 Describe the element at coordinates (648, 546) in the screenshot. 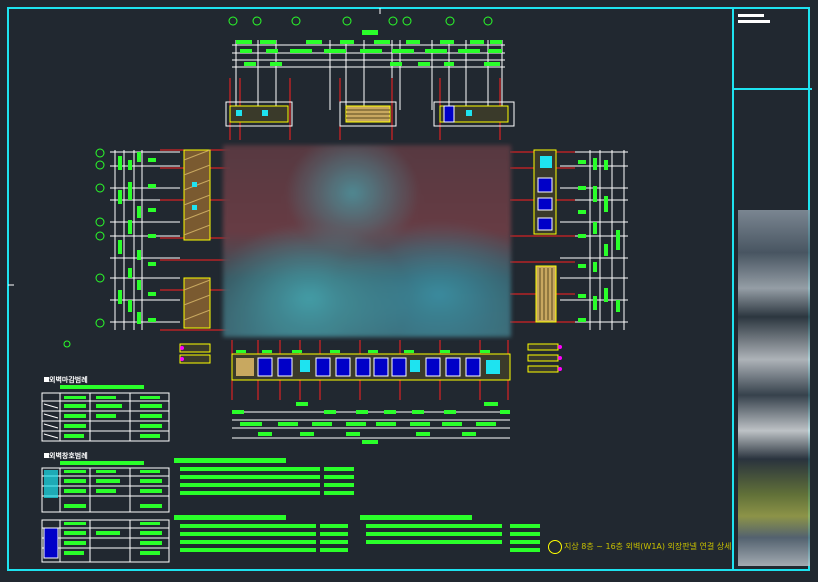

I see `drawing-title: 지상 8층 ~ 16층 외벽(W1A) 외장판넬 연결 상세` at that location.